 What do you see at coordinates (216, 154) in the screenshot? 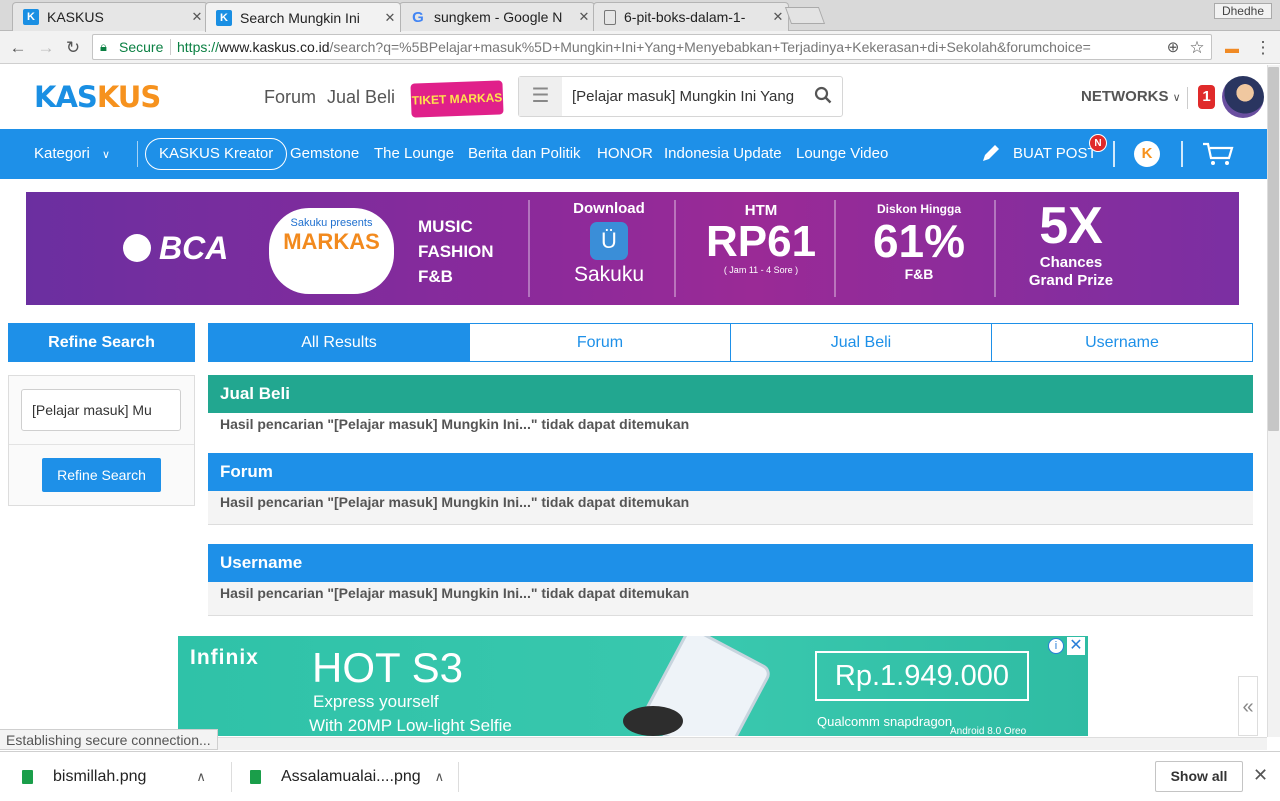
I see `kaskus-kreator-button: KASKUS Kreator` at bounding box center [216, 154].